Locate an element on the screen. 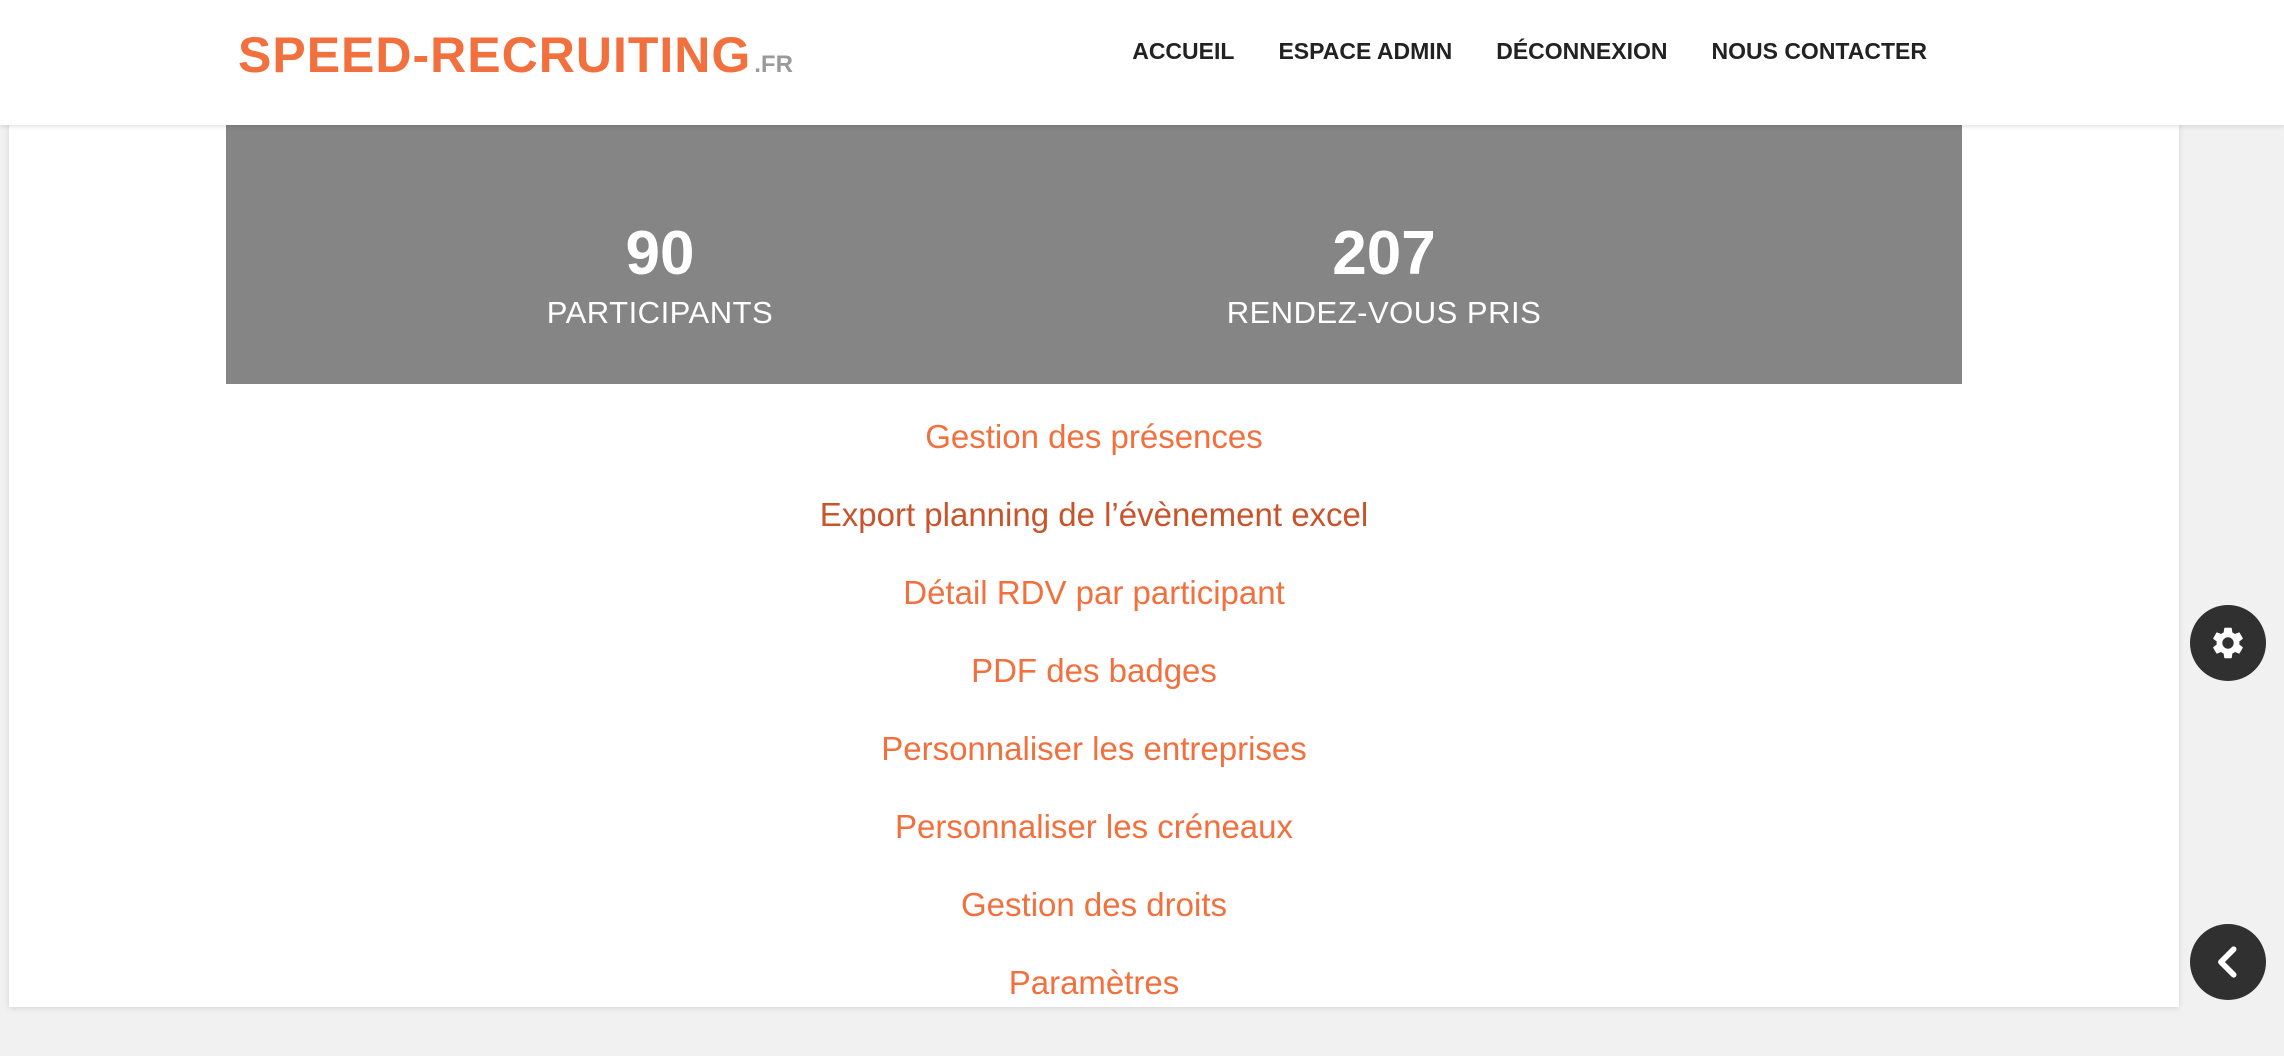 The image size is (2284, 1056). stat-participants-value: 90 is located at coordinates (660, 253).